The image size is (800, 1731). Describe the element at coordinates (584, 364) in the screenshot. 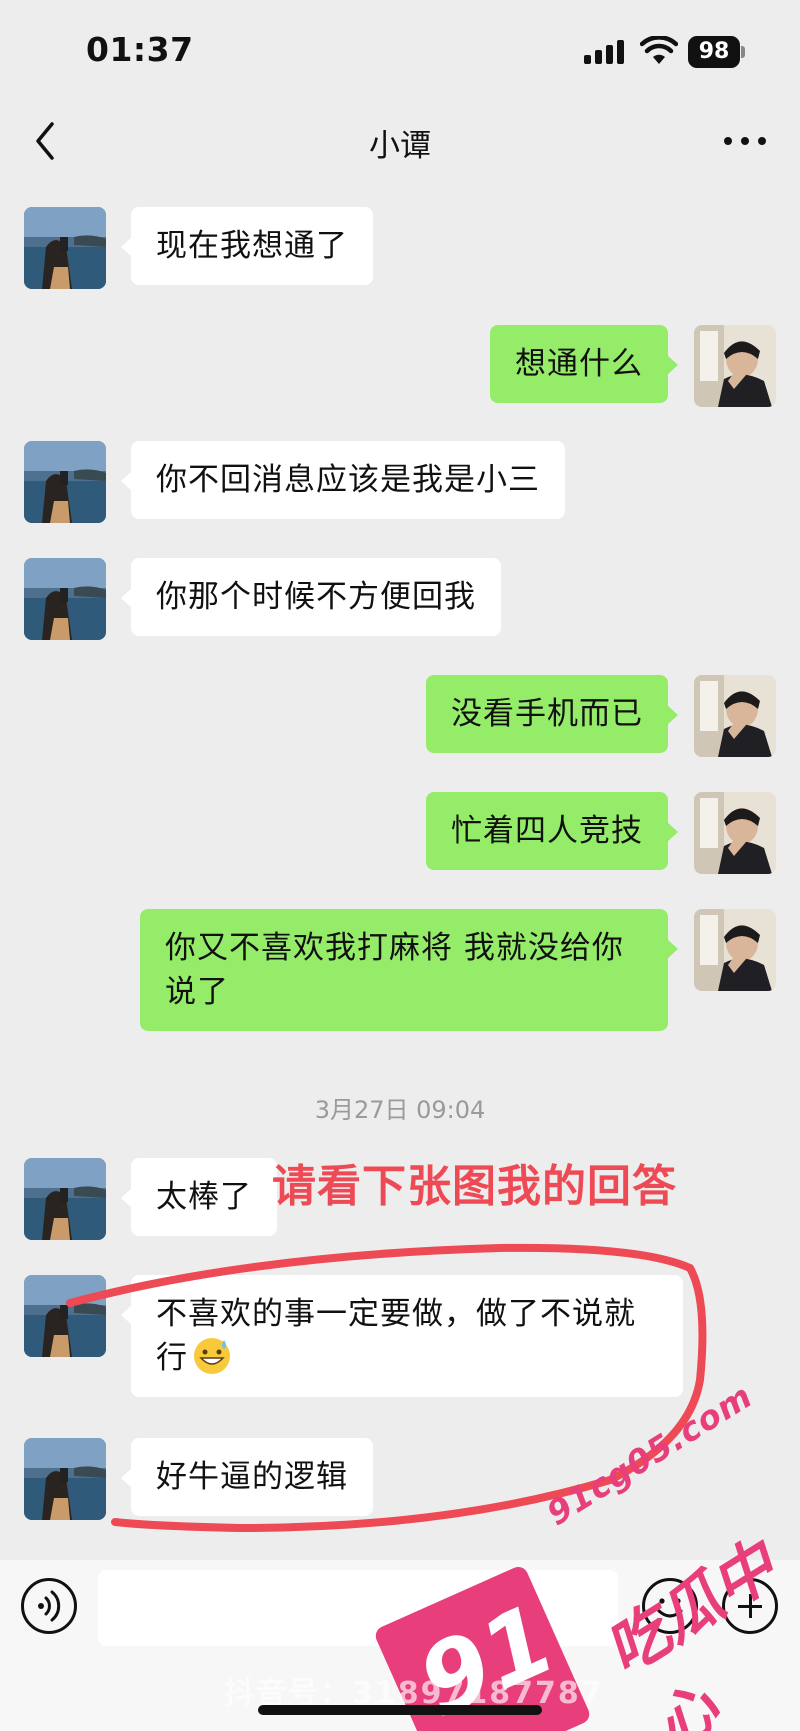

I see `message-bubble-outgoing: 想通什么` at that location.